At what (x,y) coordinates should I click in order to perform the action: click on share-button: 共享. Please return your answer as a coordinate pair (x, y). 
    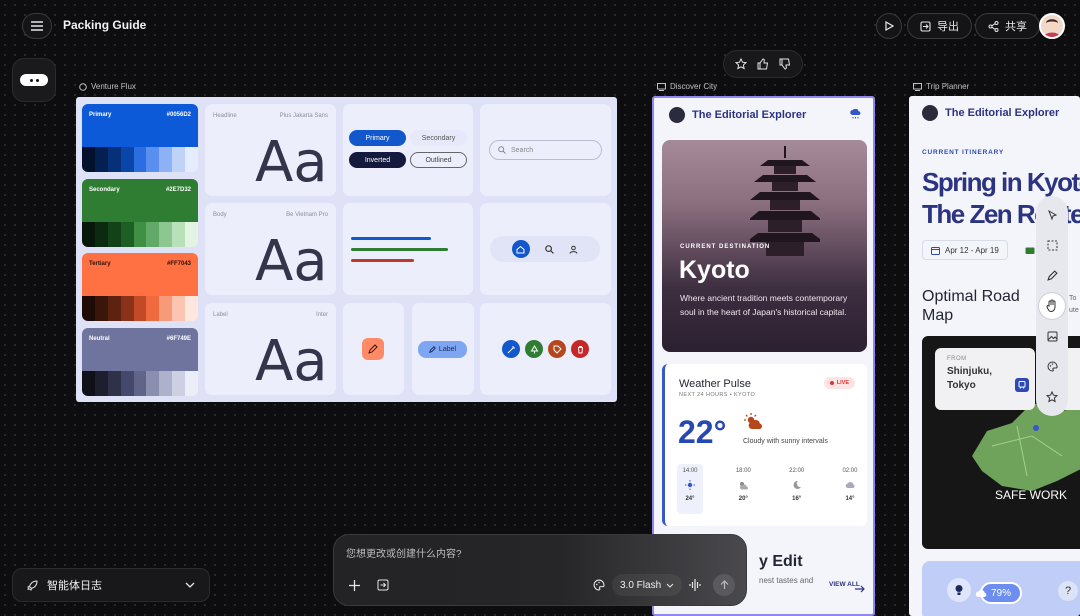
    Looking at the image, I should click on (1007, 26).